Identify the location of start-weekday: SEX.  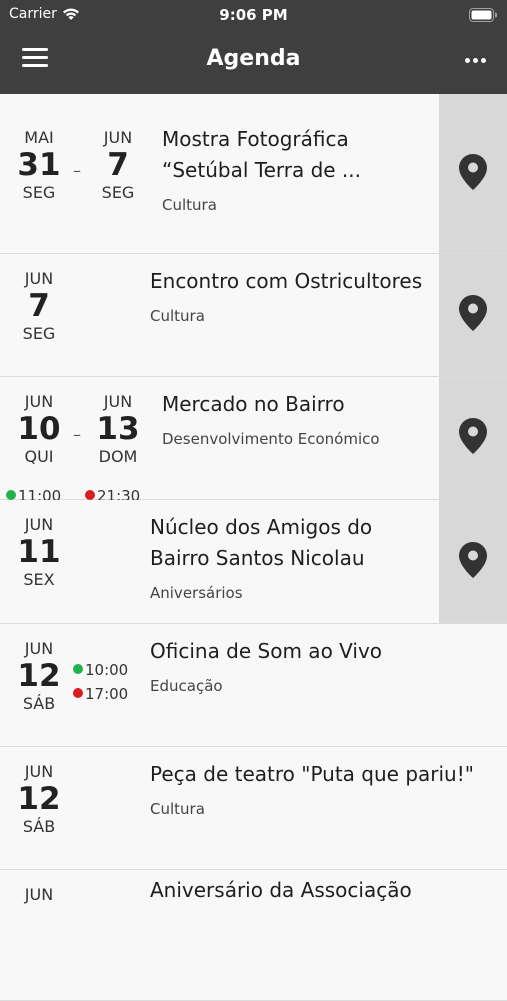
(39, 579).